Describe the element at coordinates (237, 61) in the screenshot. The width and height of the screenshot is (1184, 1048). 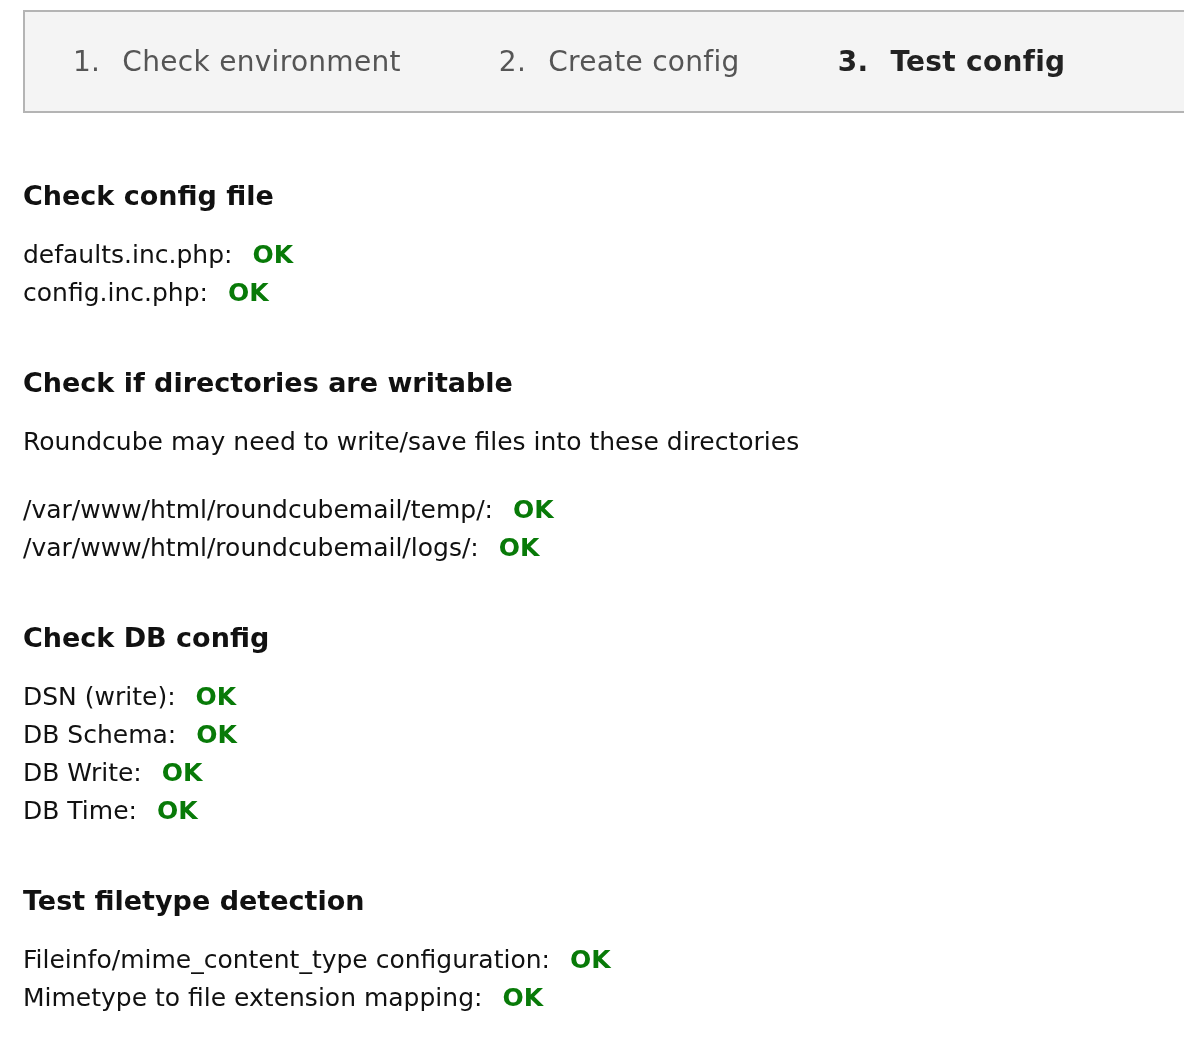
I see `step-item: 1. Check environment` at that location.